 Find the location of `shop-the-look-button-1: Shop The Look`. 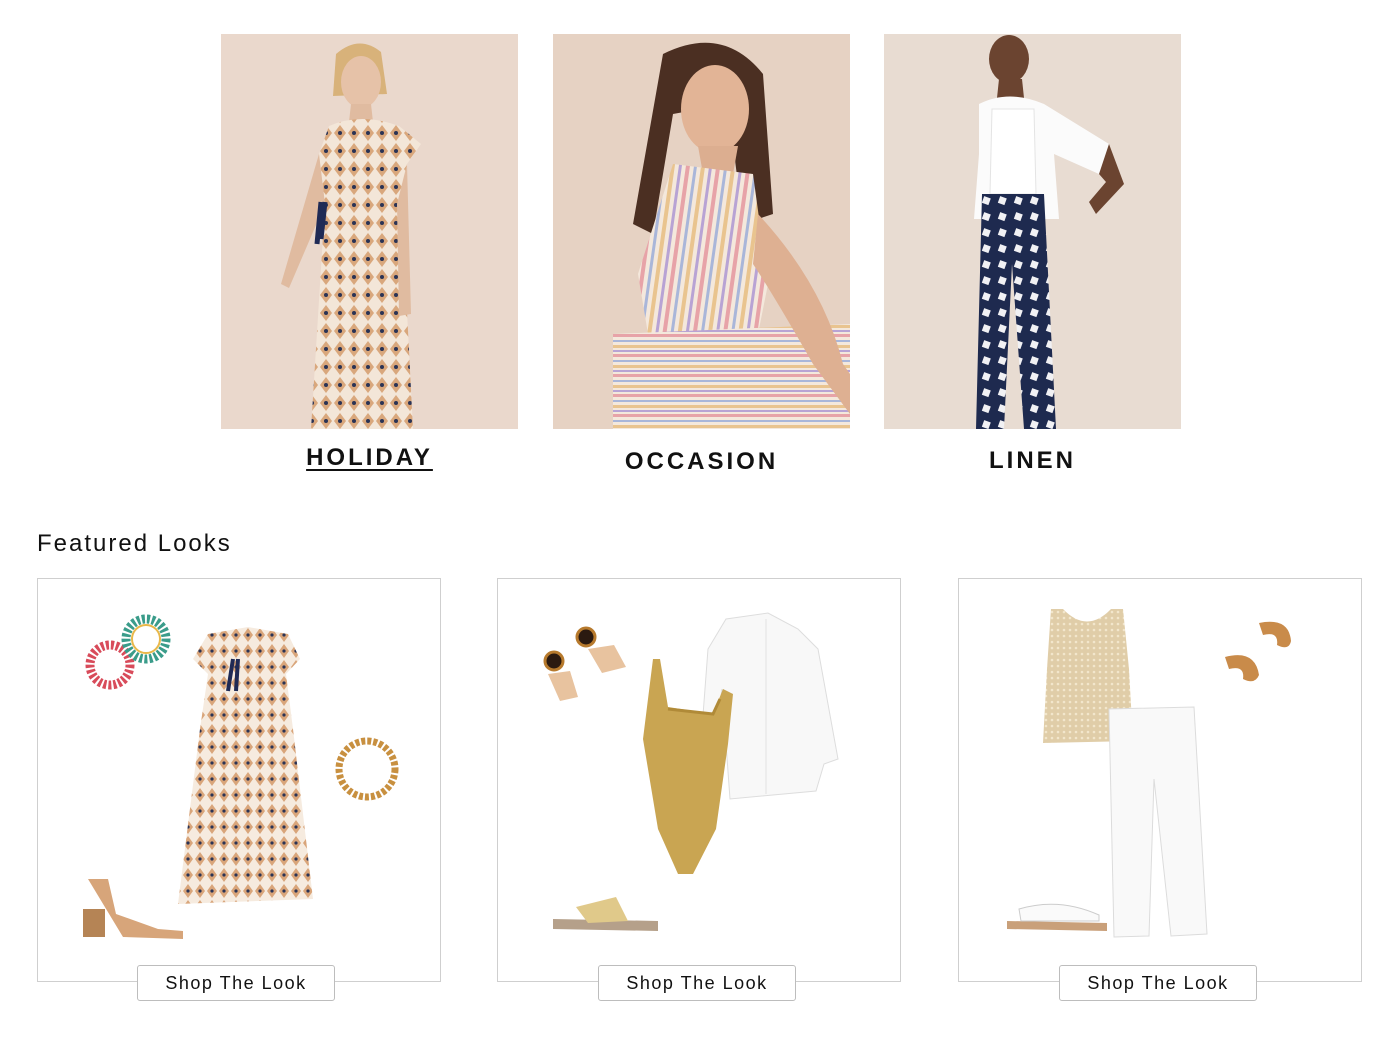

shop-the-look-button-1: Shop The Look is located at coordinates (236, 983).